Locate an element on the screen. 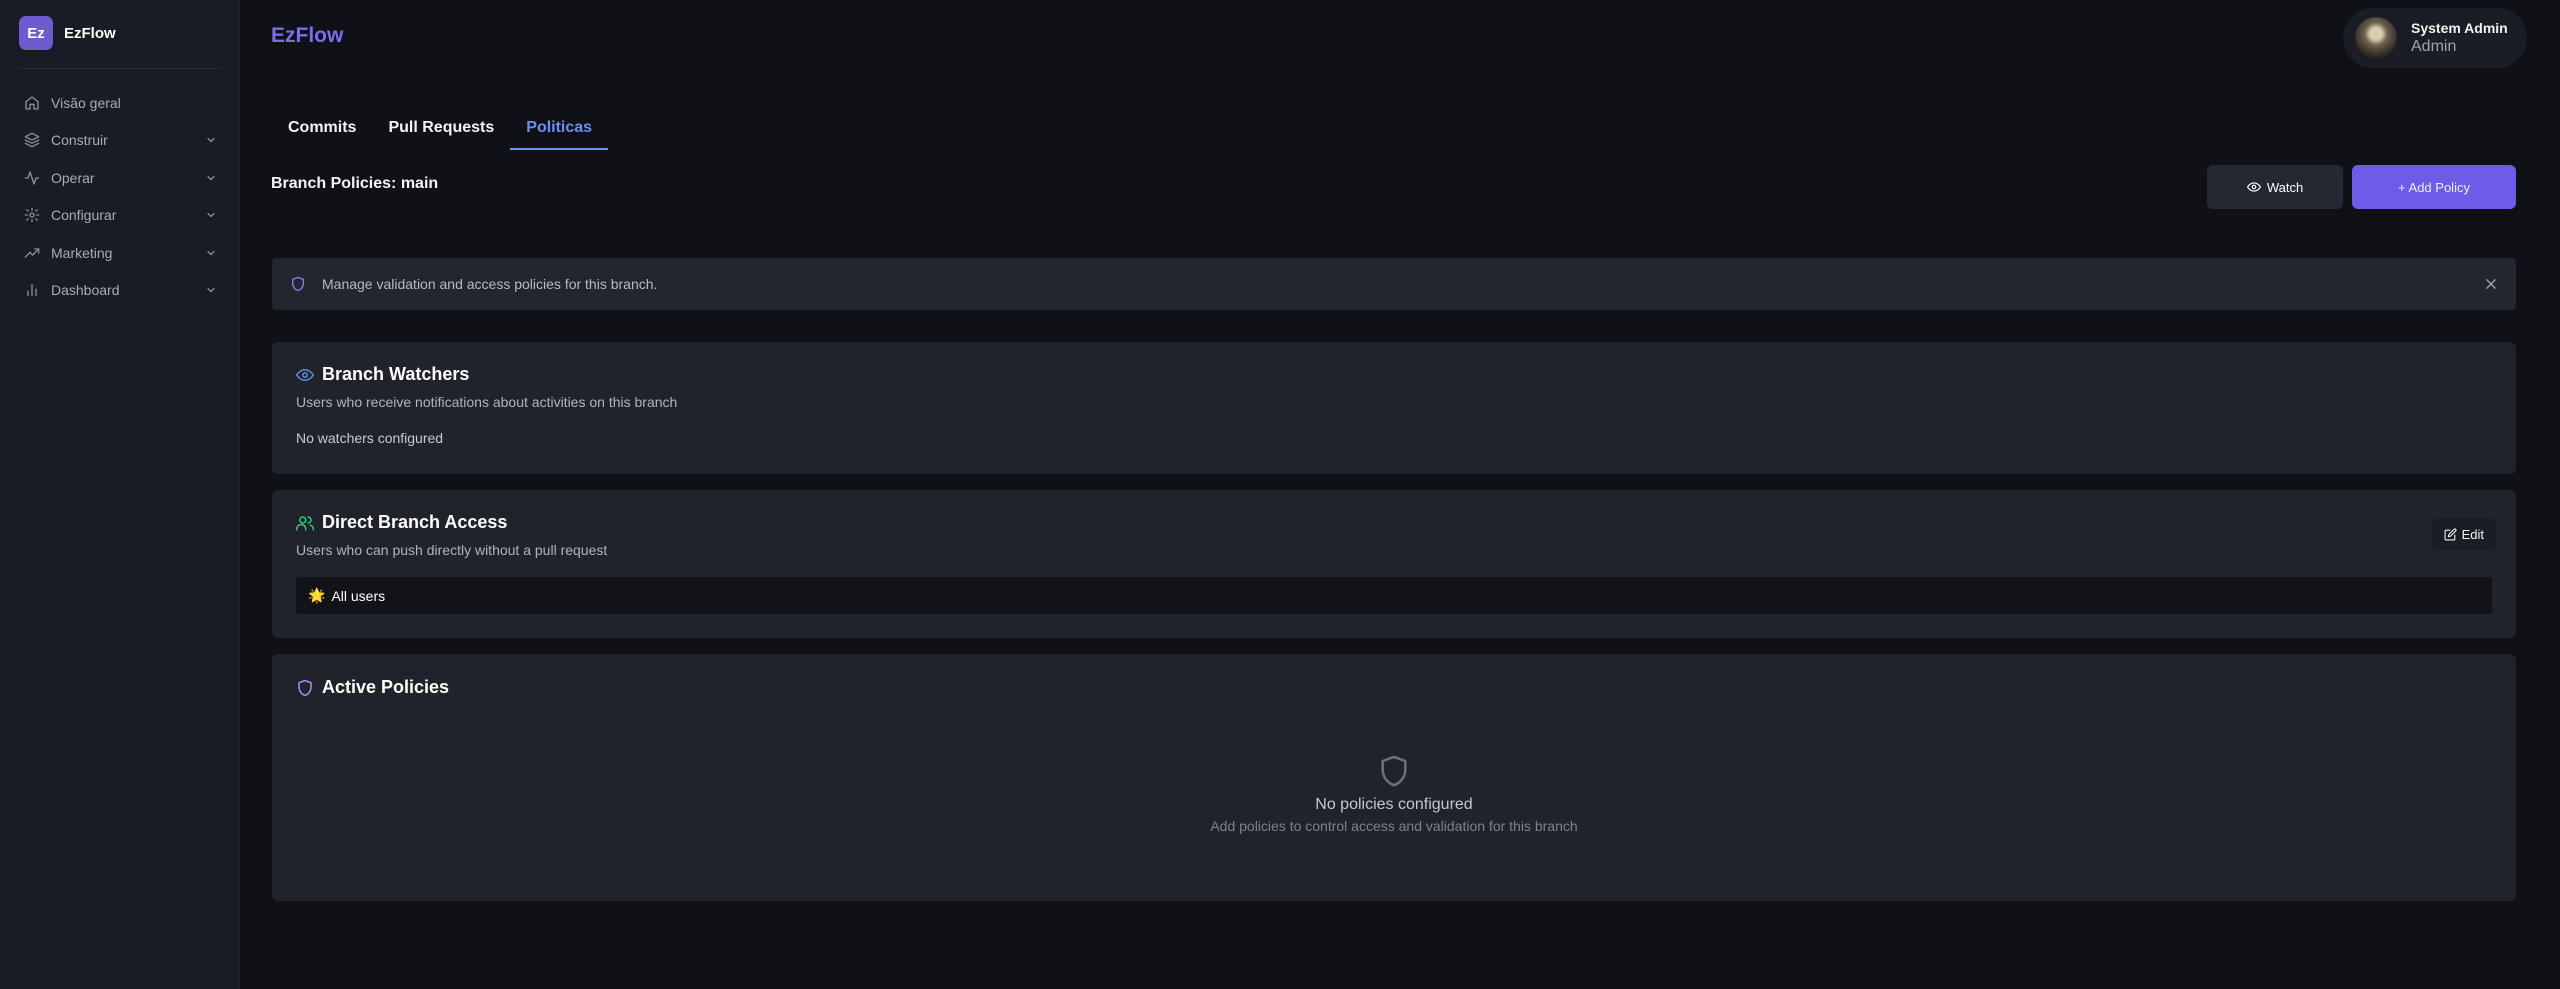 The height and width of the screenshot is (989, 2560). watch-button-label: Watch is located at coordinates (2285, 187).